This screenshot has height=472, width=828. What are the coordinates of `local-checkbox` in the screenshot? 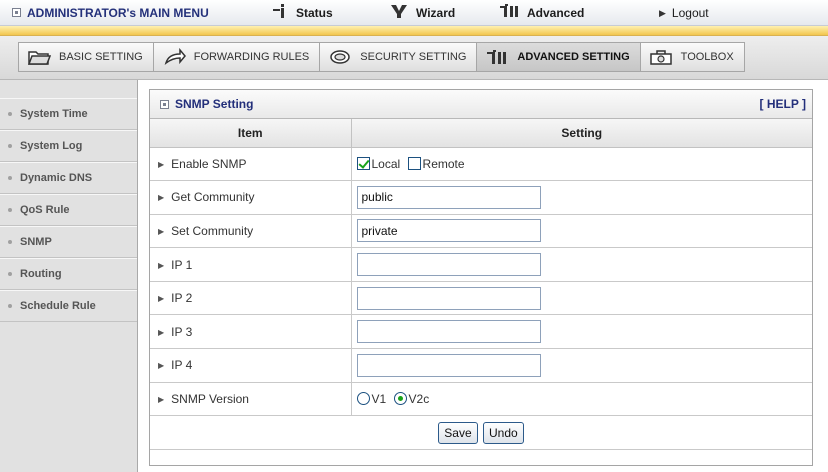 It's located at (363, 163).